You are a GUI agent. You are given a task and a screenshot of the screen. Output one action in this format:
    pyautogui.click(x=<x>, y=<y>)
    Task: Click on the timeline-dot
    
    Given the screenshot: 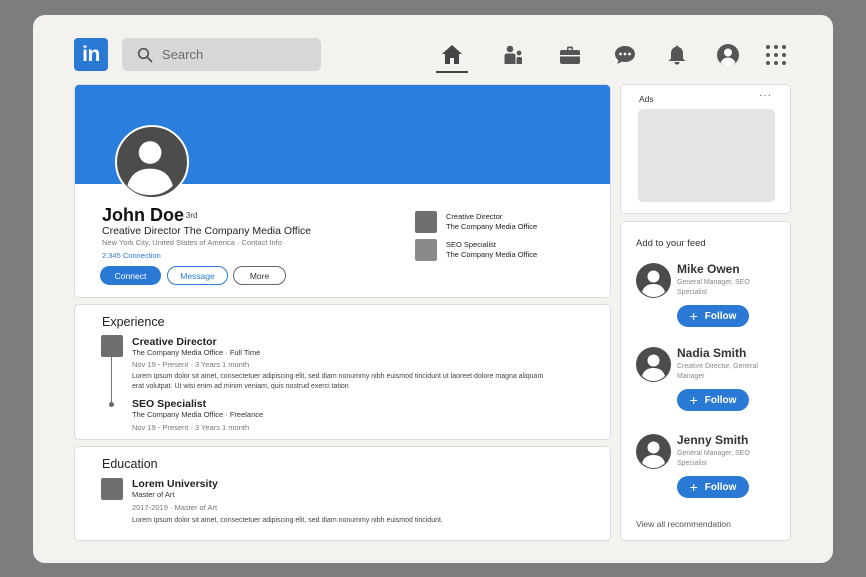 What is the action you would take?
    pyautogui.click(x=111, y=404)
    